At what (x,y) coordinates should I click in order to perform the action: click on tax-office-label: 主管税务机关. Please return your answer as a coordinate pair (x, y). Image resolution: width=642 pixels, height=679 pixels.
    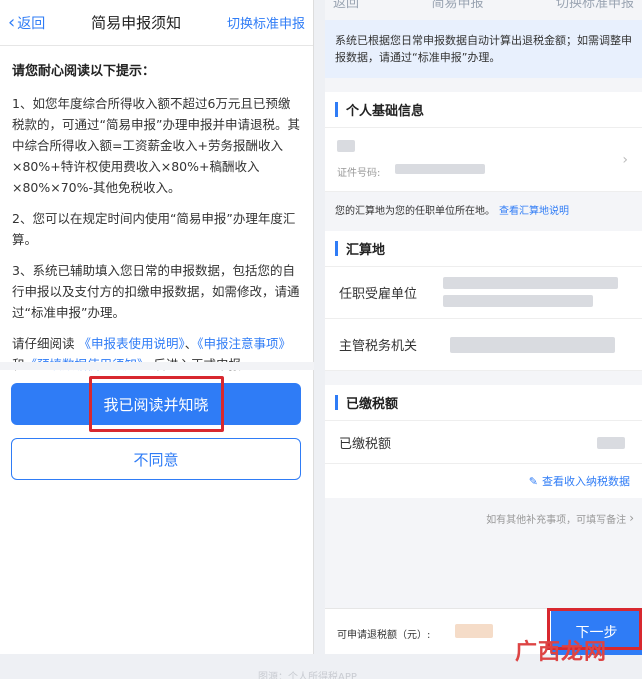
    Looking at the image, I should click on (378, 346).